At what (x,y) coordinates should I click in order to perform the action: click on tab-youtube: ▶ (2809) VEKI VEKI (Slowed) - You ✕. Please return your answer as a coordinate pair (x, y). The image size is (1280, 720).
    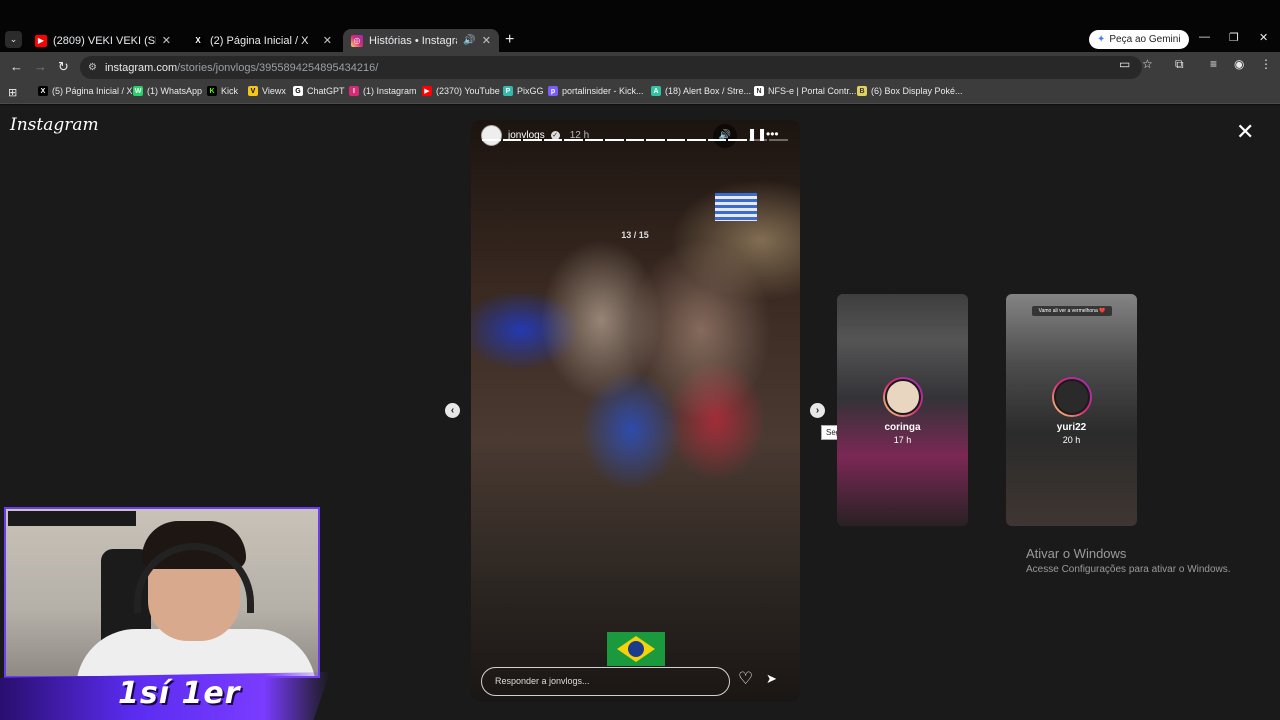
    Looking at the image, I should click on (103, 40).